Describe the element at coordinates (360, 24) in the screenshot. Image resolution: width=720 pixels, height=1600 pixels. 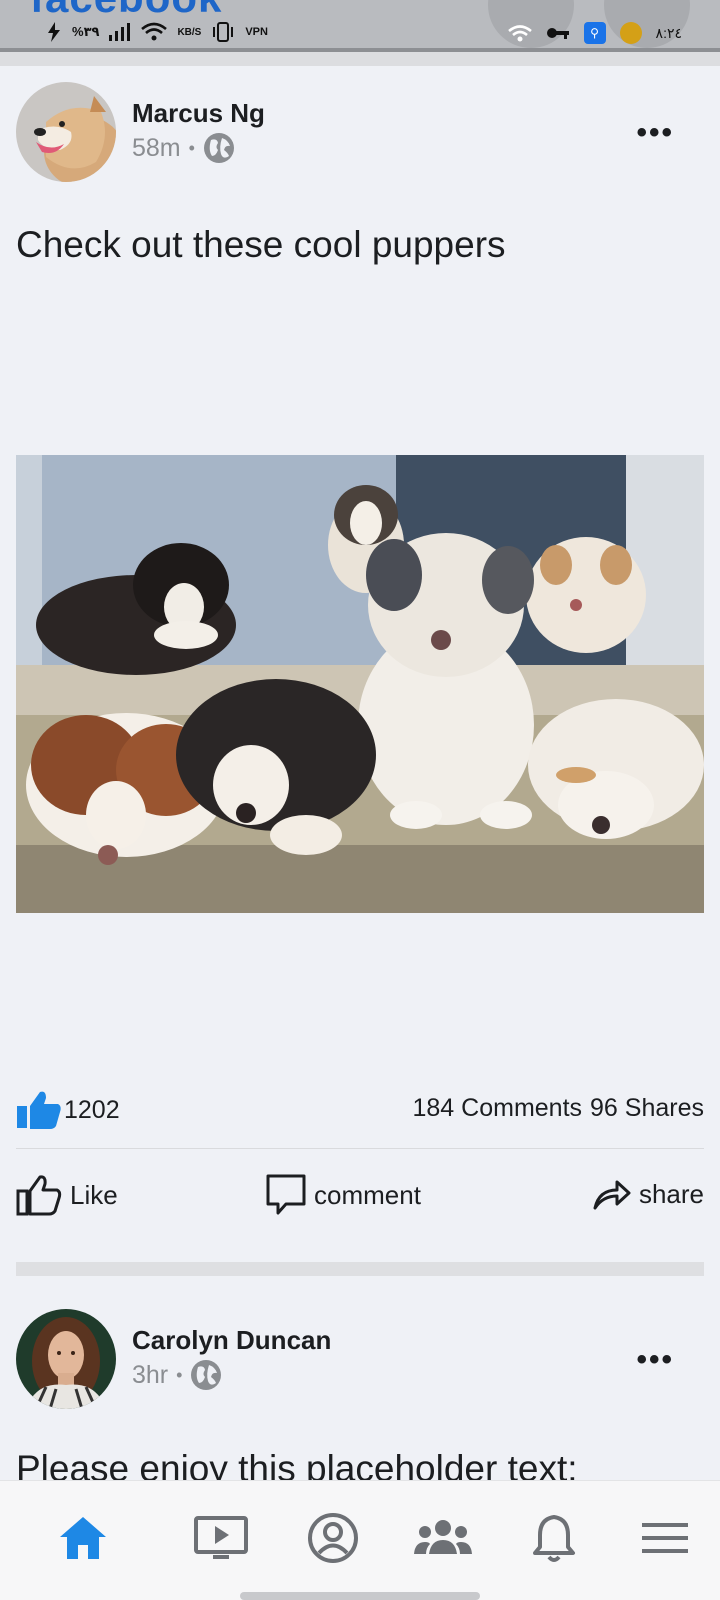
I see `status-bar: facebook %٣٩ KB/S VPN ⚲ ٨:٢٤` at that location.